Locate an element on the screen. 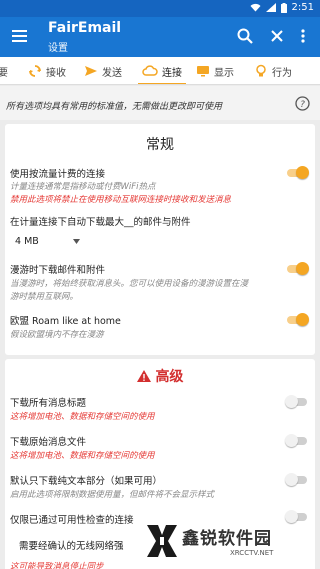  tab-label: 连接 is located at coordinates (172, 73).